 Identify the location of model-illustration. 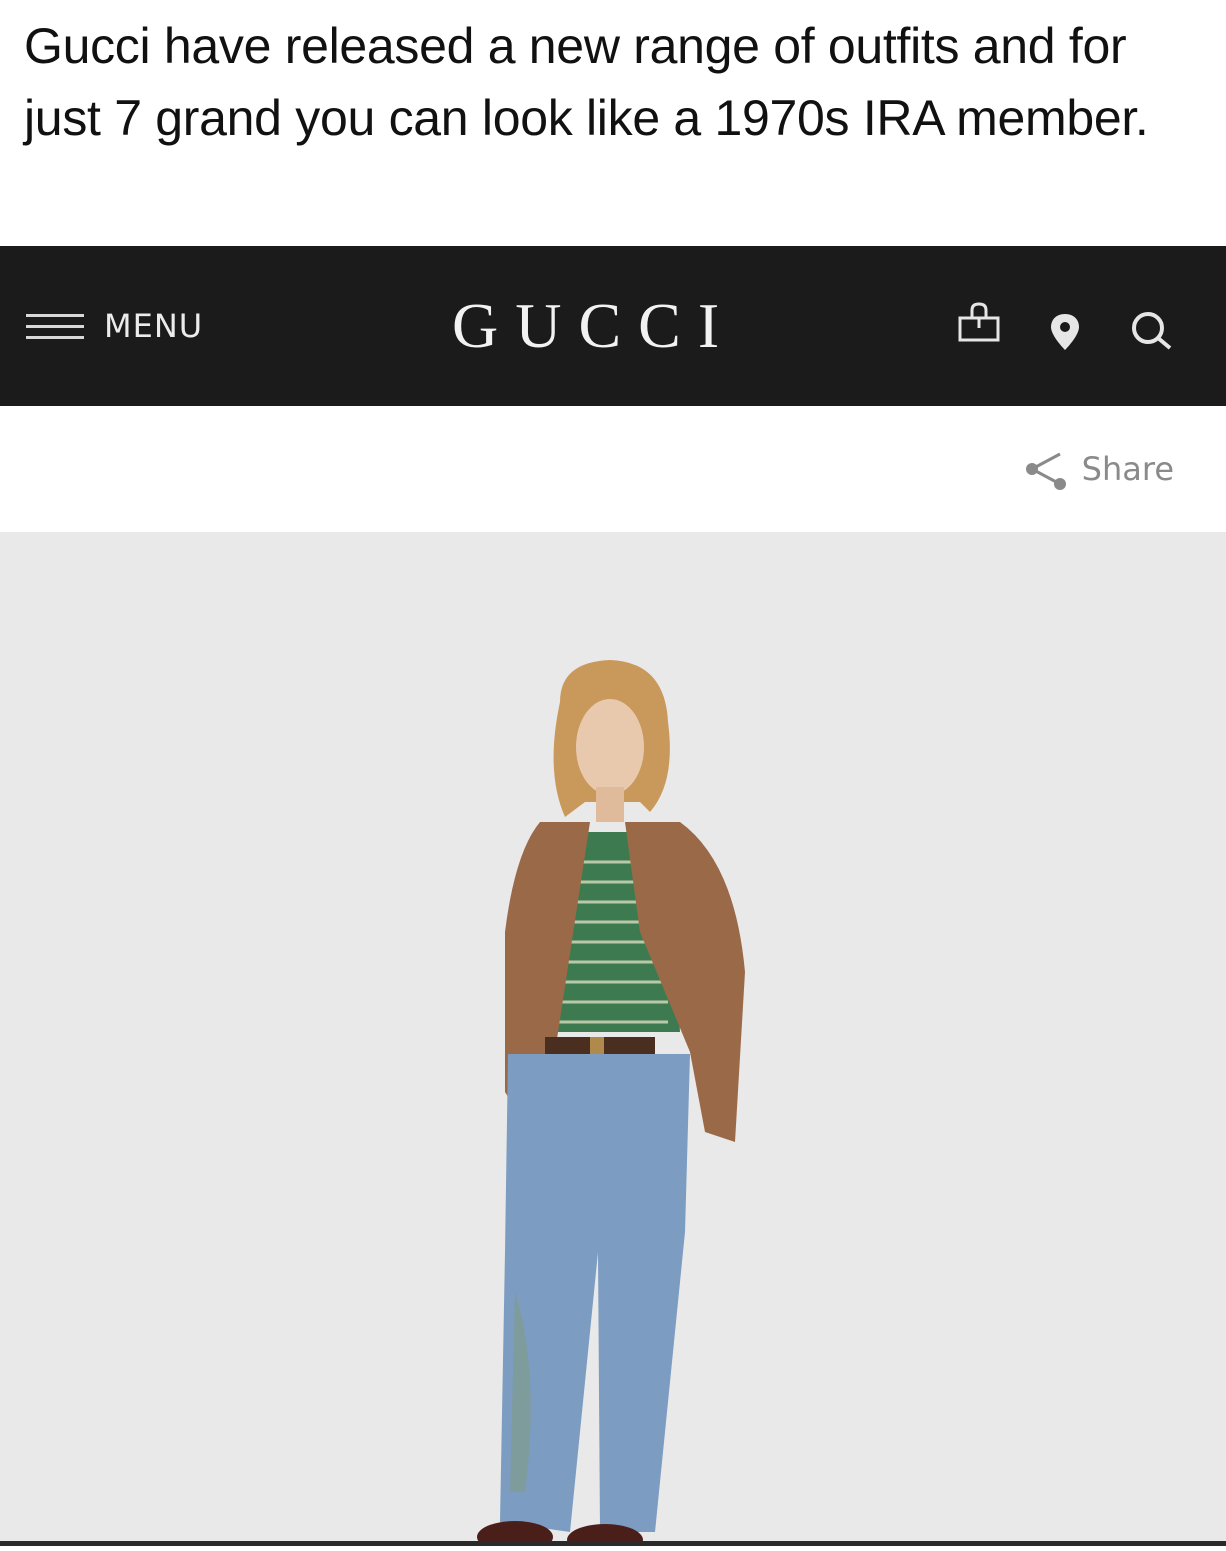
(611, 1105).